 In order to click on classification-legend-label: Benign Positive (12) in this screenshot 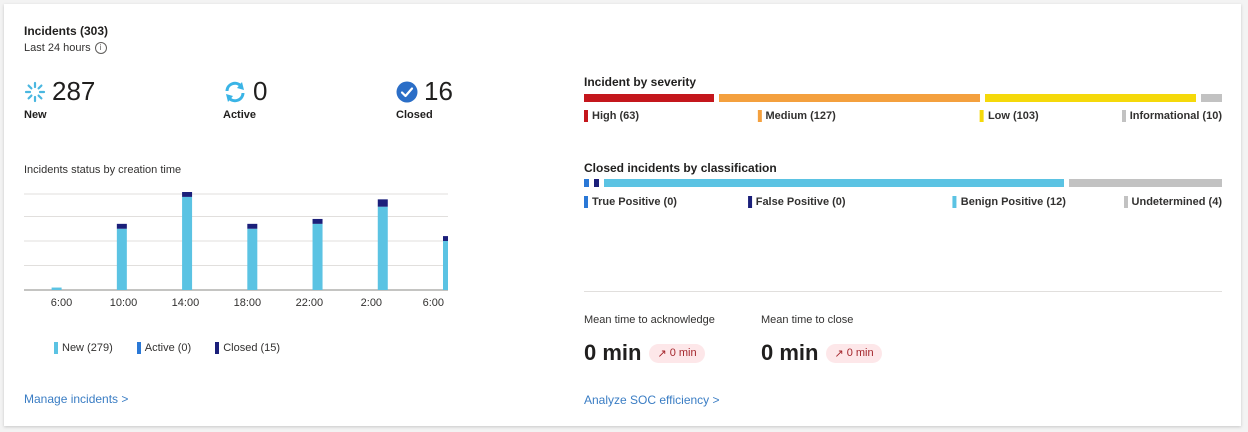, I will do `click(1013, 202)`.